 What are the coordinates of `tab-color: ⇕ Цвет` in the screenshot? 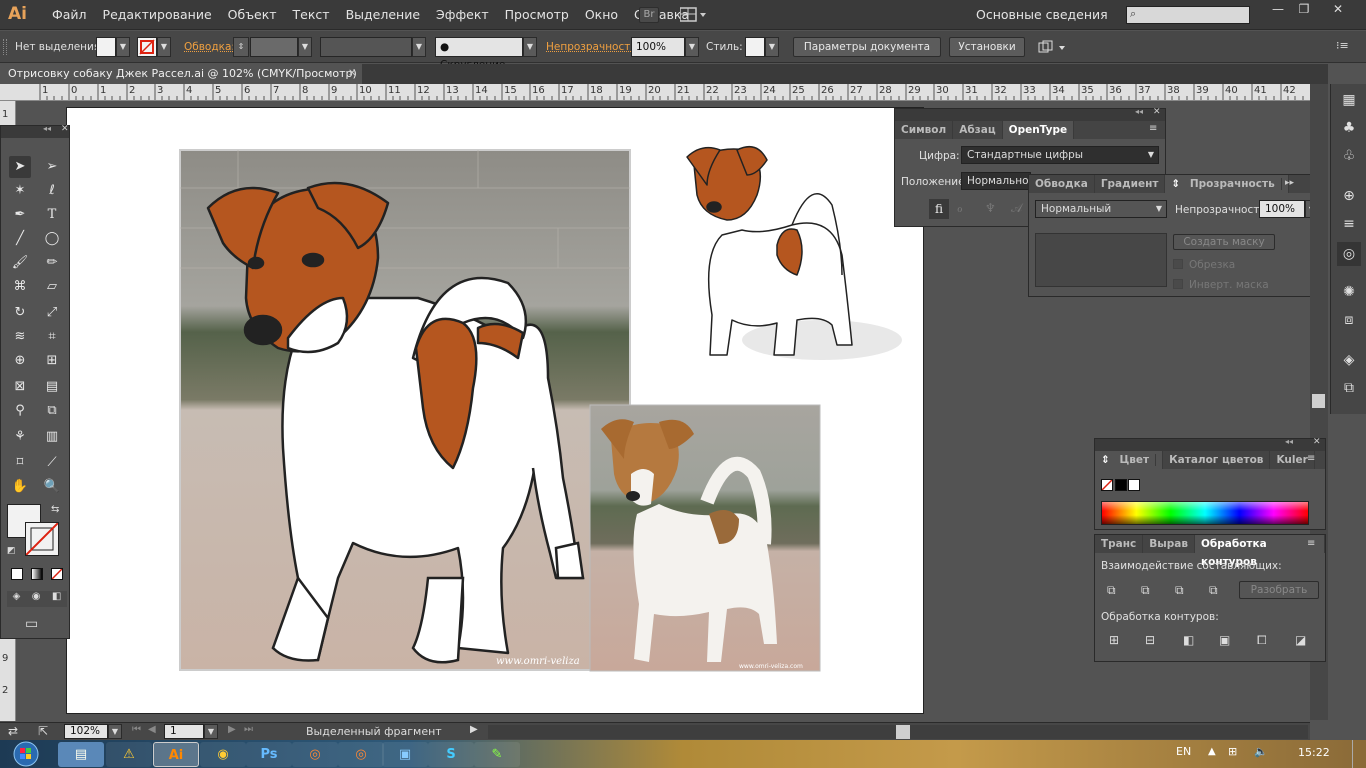 It's located at (1129, 460).